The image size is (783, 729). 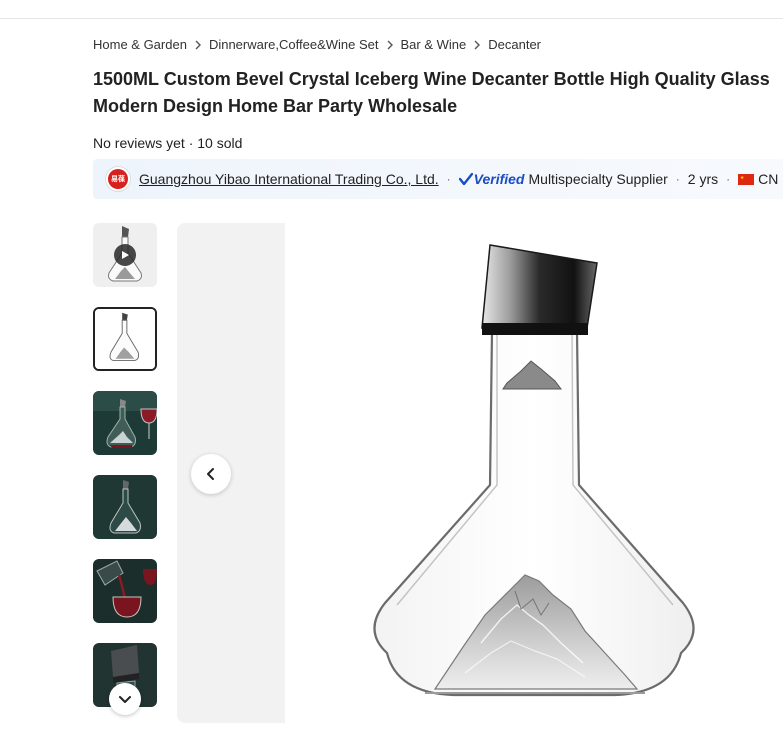 What do you see at coordinates (465, 179) in the screenshot?
I see `verified-check-icon` at bounding box center [465, 179].